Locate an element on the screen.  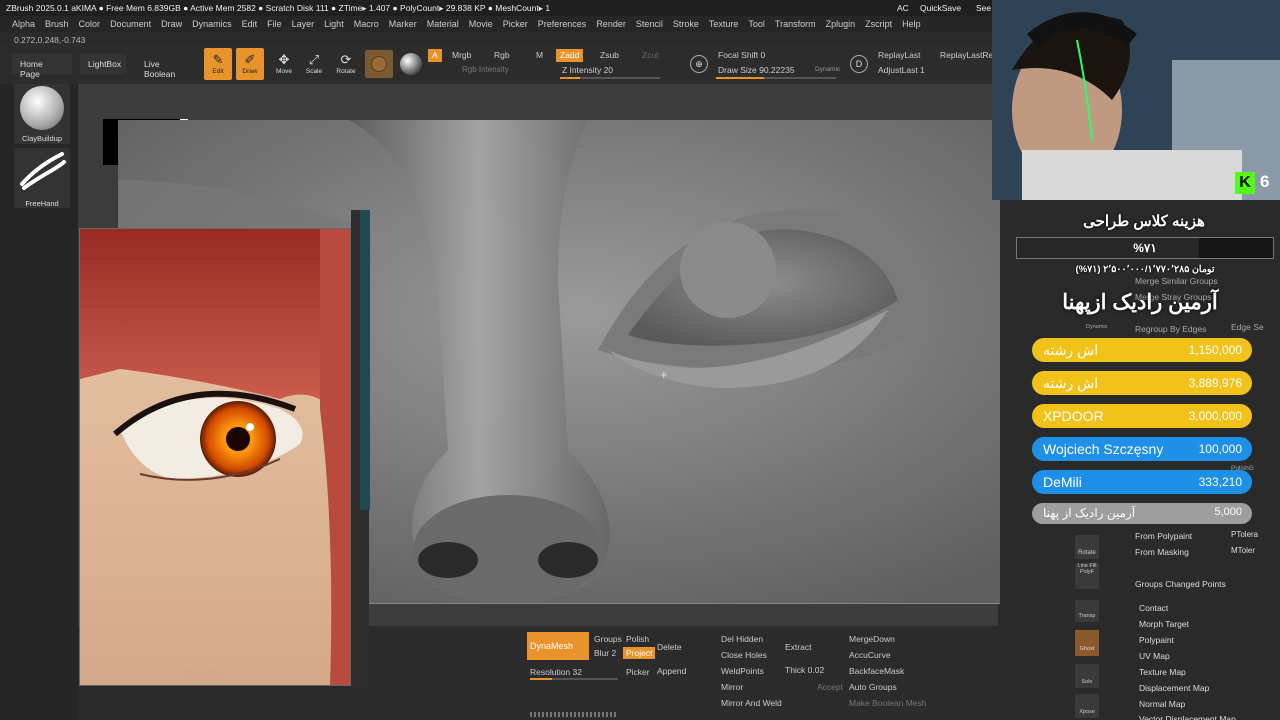
replay-icon: D is located at coordinates (859, 64).